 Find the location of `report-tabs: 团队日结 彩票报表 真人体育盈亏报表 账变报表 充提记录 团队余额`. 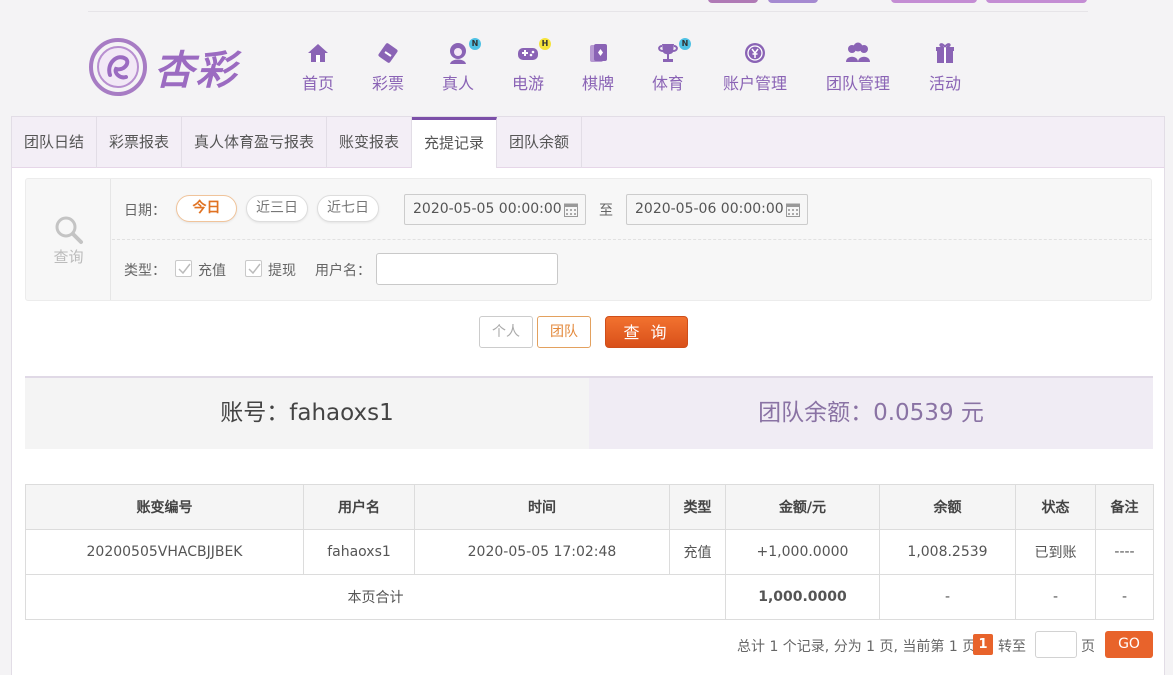

report-tabs: 团队日结 彩票报表 真人体育盈亏报表 账变报表 充提记录 团队余额 is located at coordinates (588, 142).